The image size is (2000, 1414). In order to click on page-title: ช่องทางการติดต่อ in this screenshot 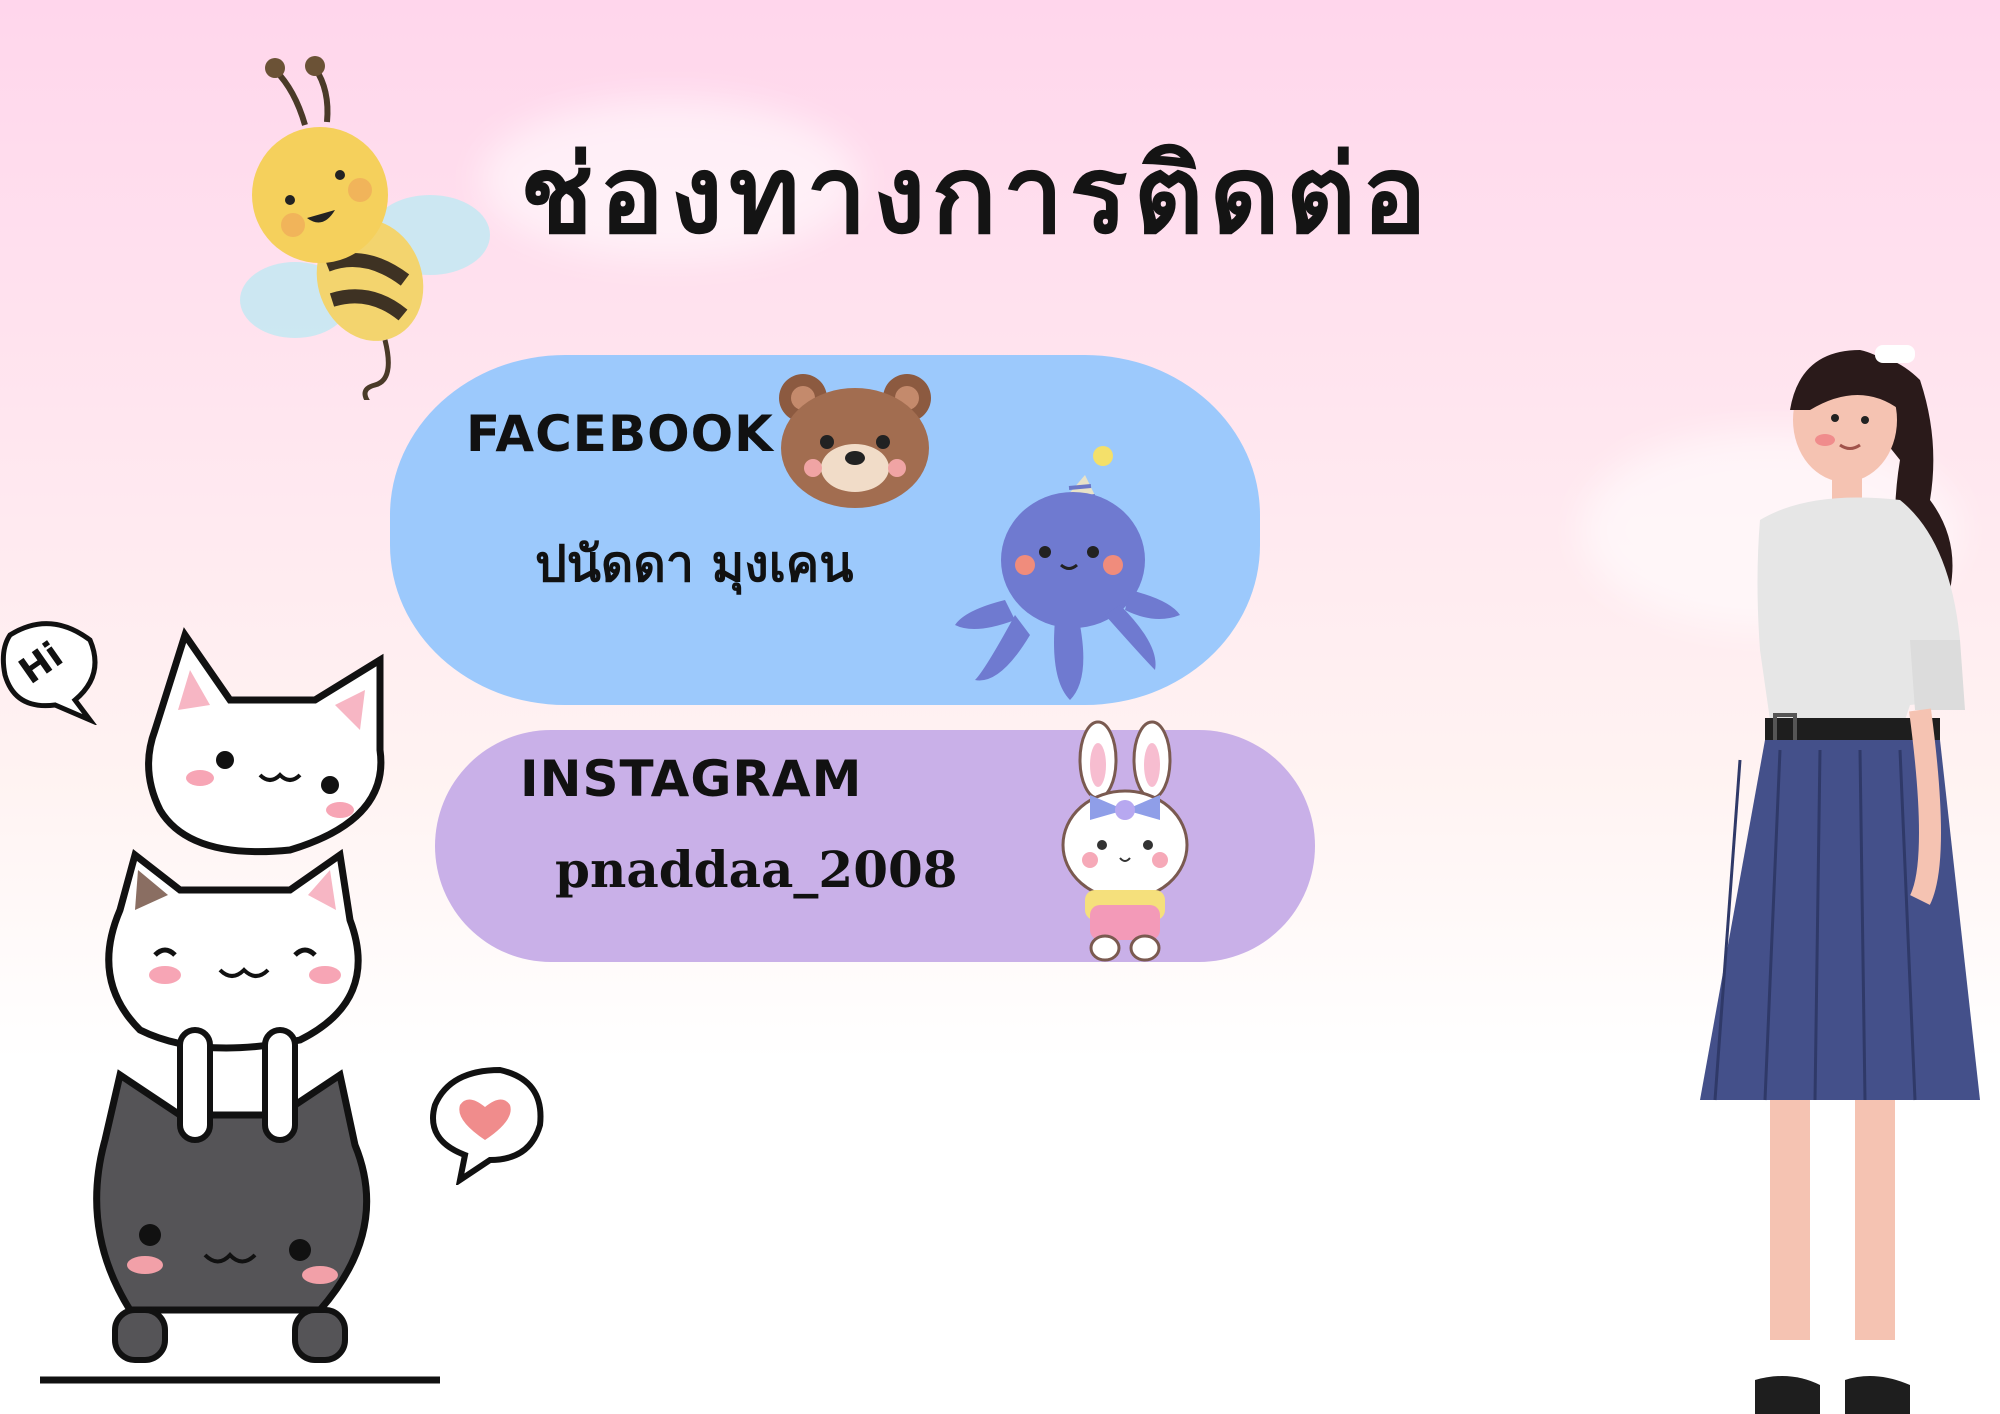, I will do `click(976, 195)`.